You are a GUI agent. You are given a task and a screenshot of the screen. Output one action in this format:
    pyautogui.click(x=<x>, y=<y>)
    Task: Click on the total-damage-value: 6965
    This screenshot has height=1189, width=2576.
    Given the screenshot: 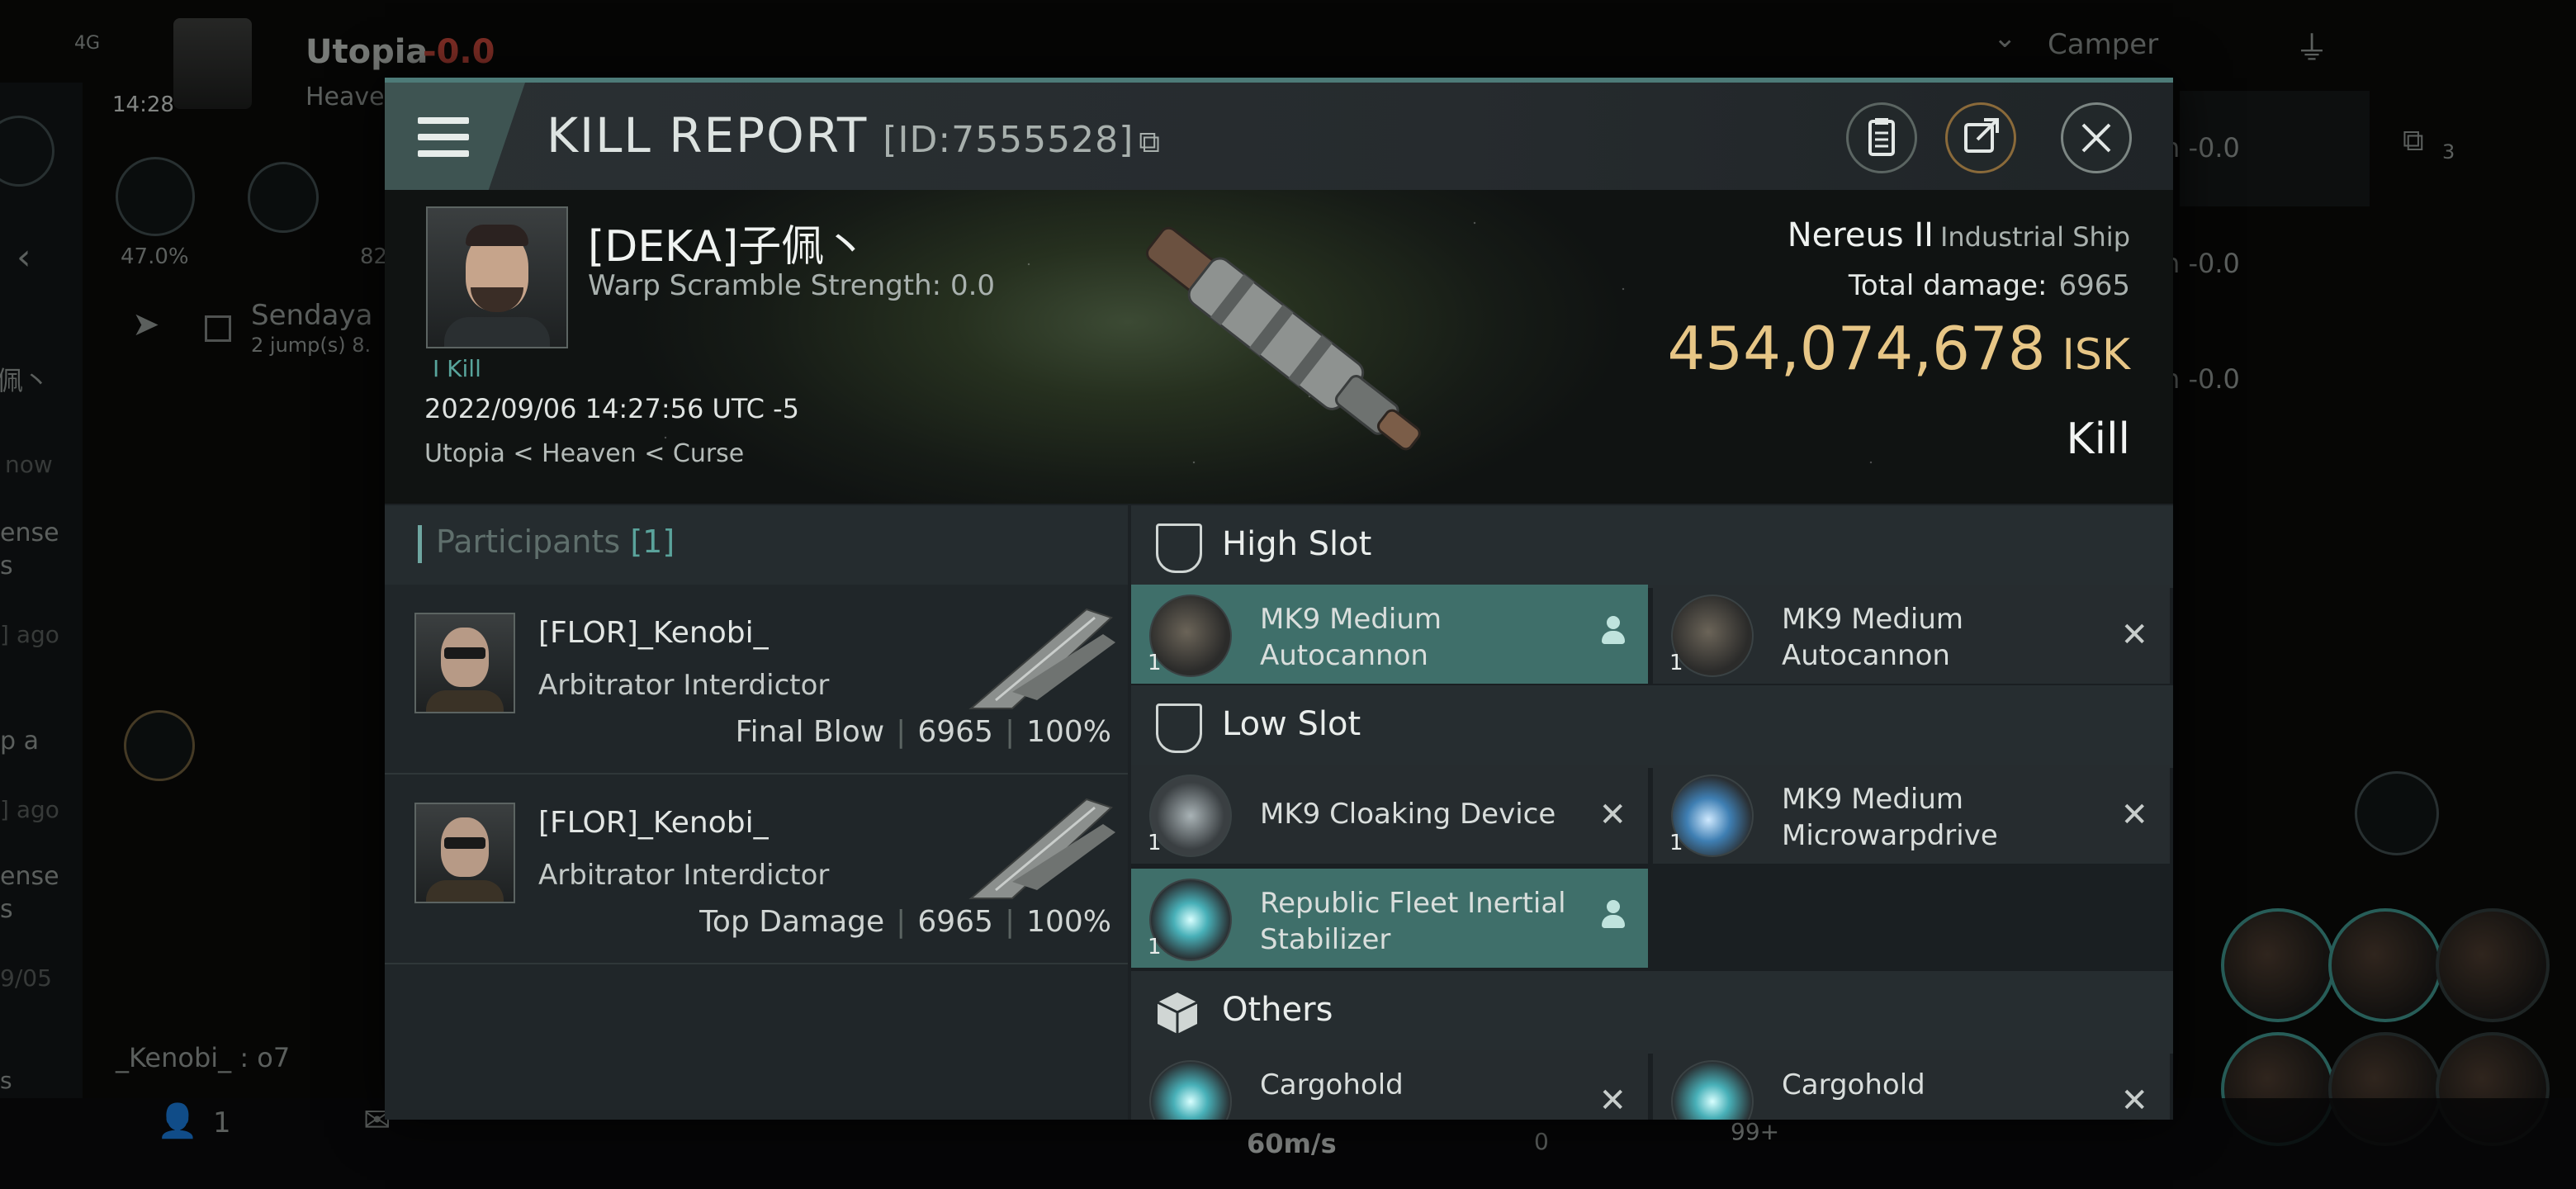 What is the action you would take?
    pyautogui.click(x=2094, y=285)
    